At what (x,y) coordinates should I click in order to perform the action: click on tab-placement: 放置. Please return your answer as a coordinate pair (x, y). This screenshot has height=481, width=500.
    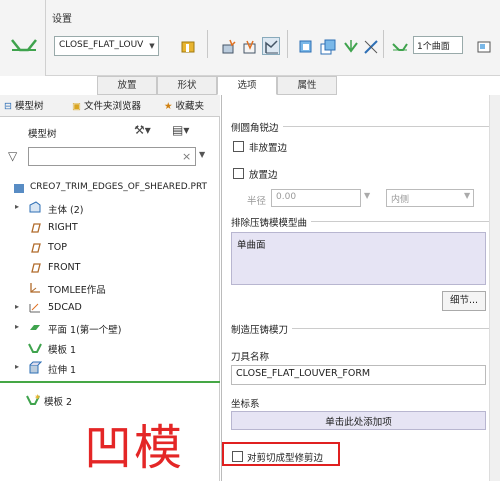
    Looking at the image, I should click on (127, 85).